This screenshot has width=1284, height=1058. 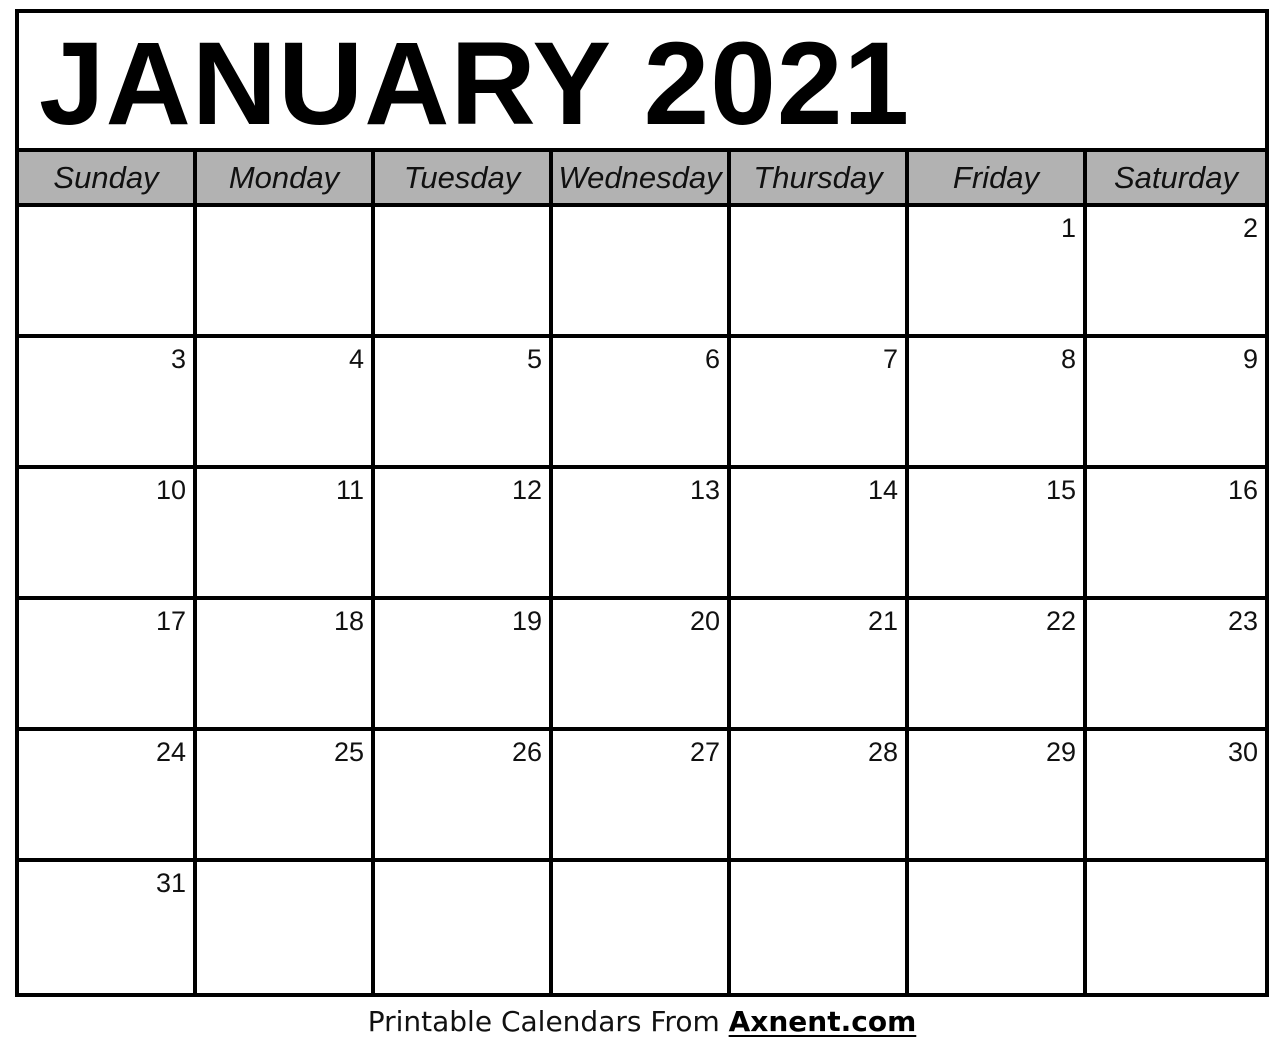 What do you see at coordinates (1250, 359) in the screenshot?
I see `day-number: 9` at bounding box center [1250, 359].